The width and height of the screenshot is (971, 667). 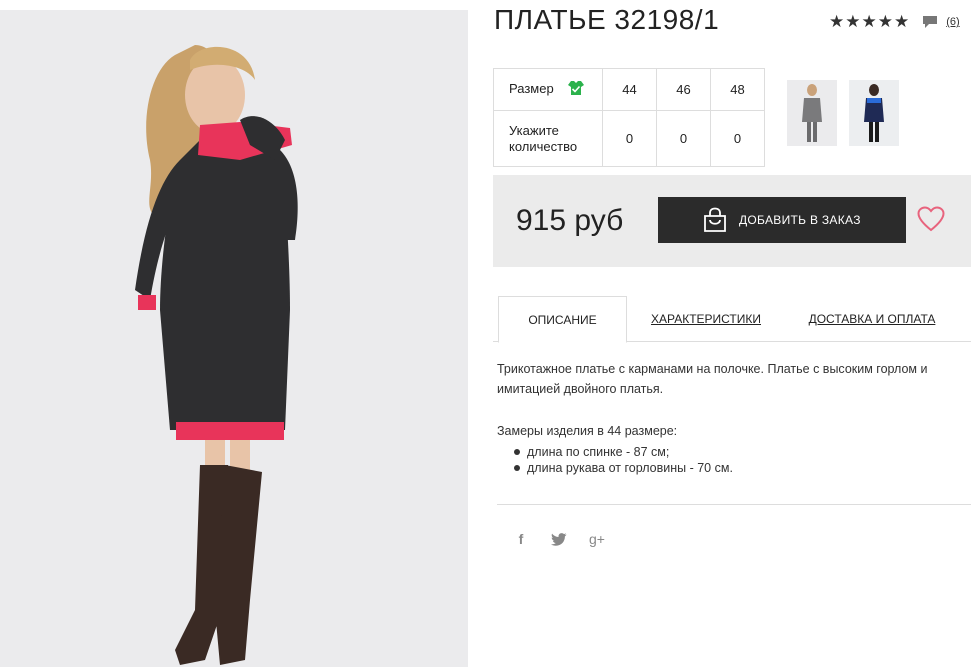 I want to click on add-to-order-label: ДОБАВИТЬ В ЗАКАЗ, so click(x=800, y=220).